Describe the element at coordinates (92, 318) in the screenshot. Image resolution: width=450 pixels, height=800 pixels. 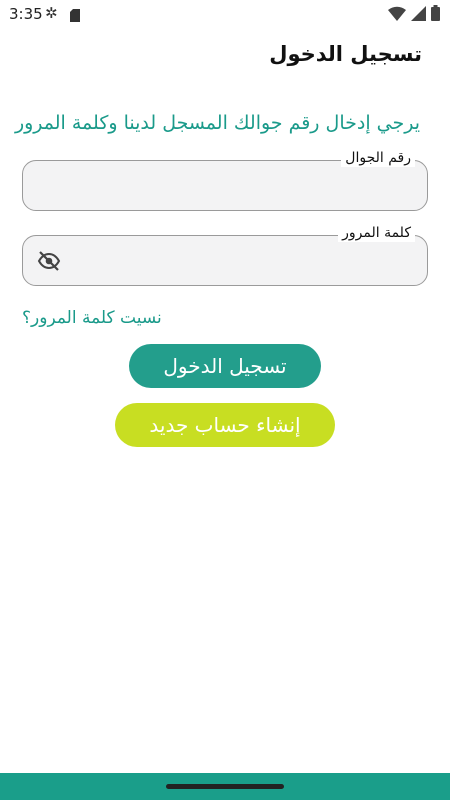
I see `forgot-password-link: نسيت كلمة المرور؟` at that location.